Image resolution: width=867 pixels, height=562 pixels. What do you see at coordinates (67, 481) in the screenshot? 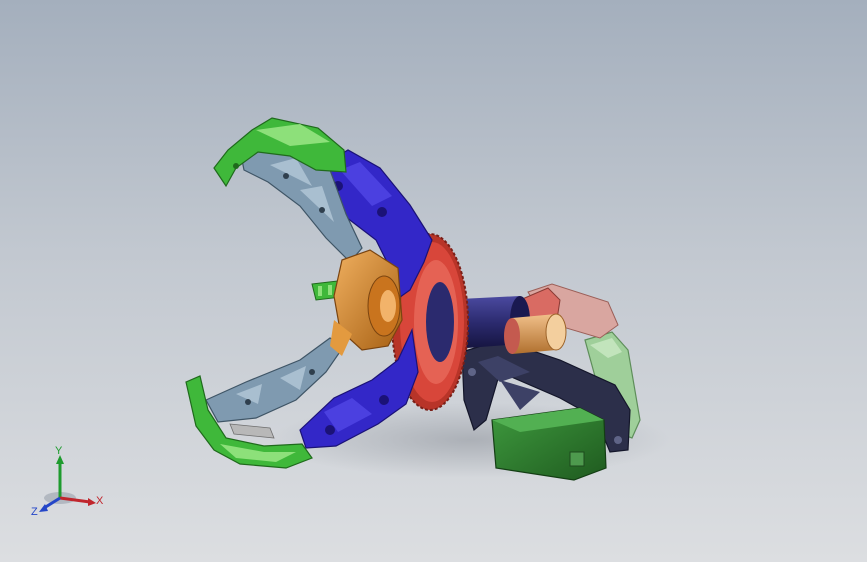
I see `axis-triad: Y X Z` at bounding box center [67, 481].